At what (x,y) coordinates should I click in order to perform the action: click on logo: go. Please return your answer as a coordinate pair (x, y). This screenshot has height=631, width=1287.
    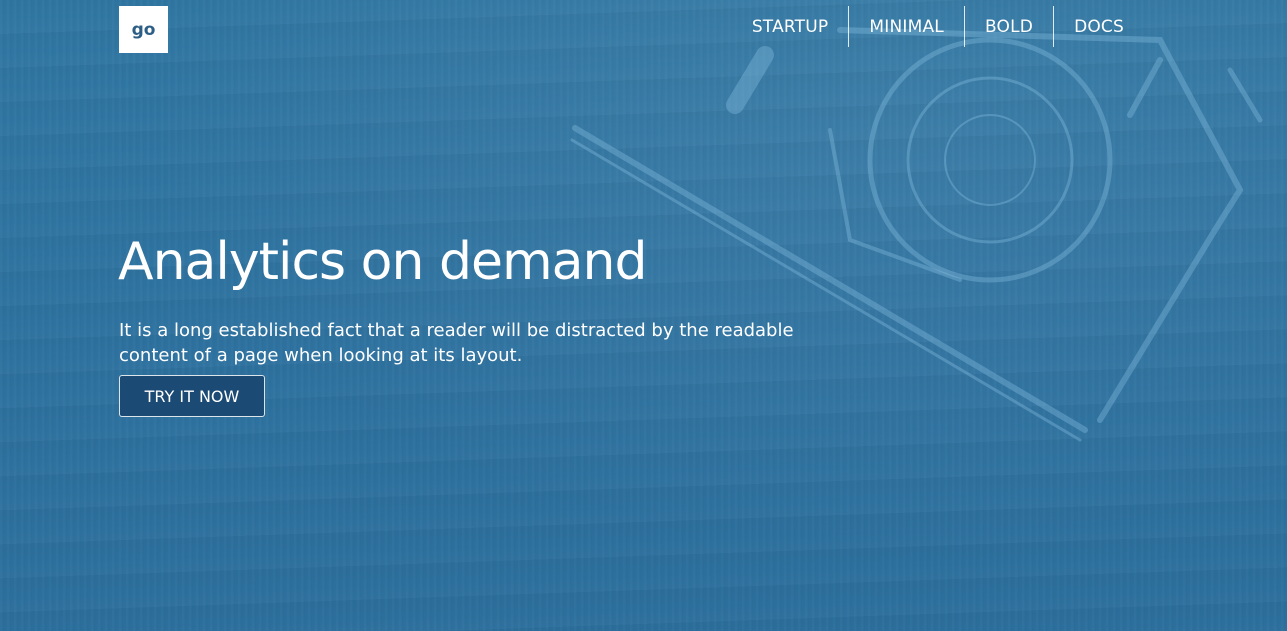
    Looking at the image, I should click on (143, 29).